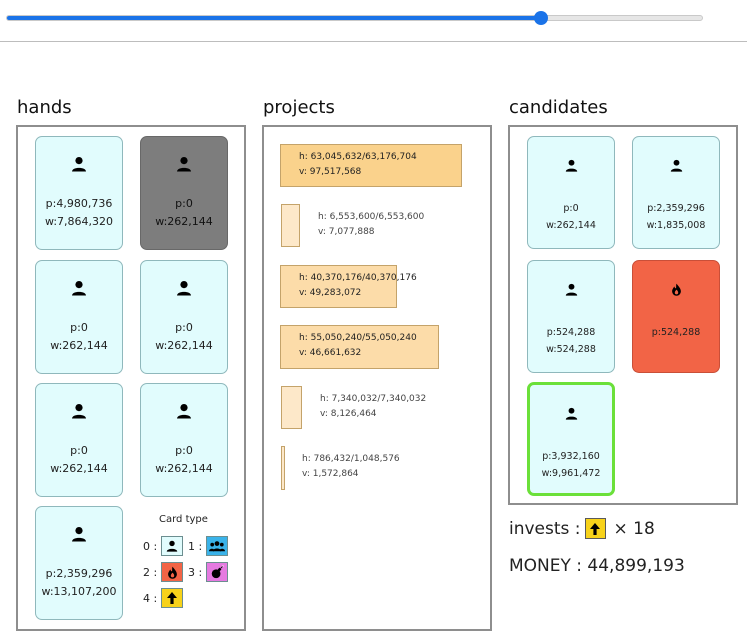  I want to click on invests-label: invests :, so click(545, 528).